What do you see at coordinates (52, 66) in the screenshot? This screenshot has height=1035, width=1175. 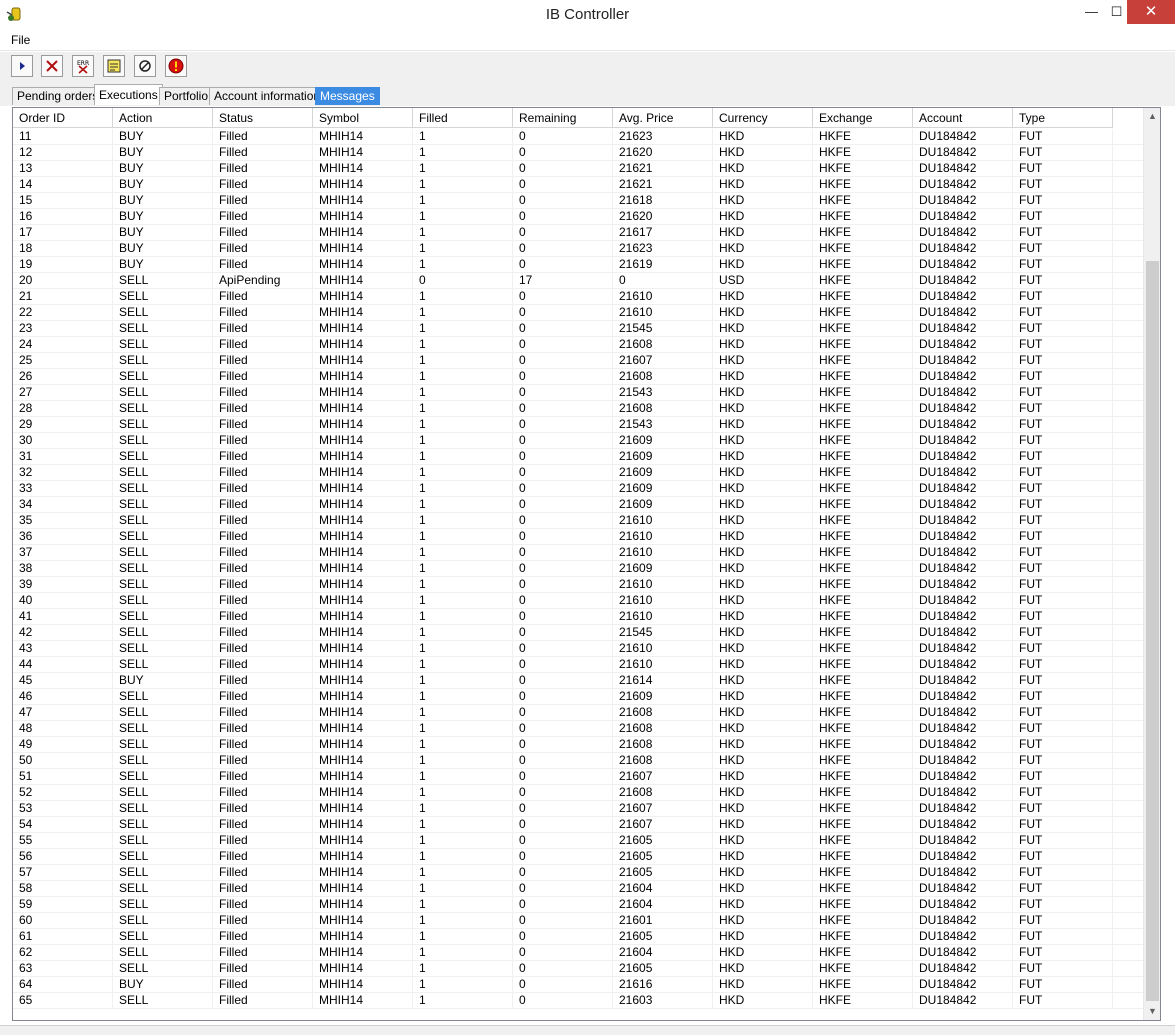 I see `cancel-button` at bounding box center [52, 66].